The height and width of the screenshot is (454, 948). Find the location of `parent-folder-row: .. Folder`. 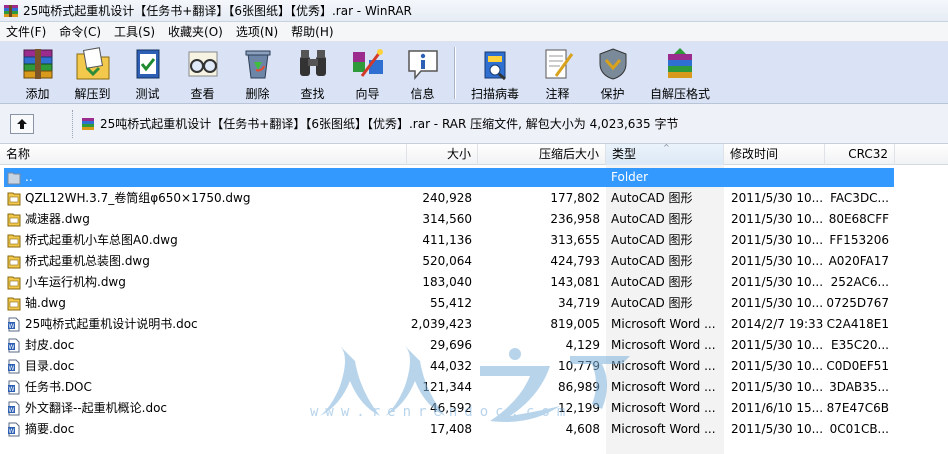

parent-folder-row: .. Folder is located at coordinates (474, 177).